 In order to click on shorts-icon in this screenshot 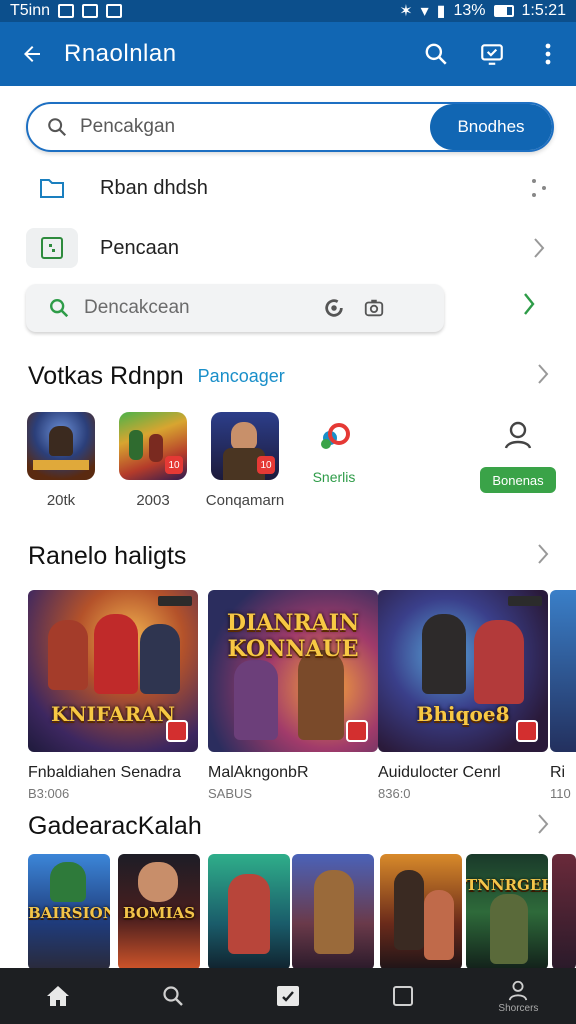, I will do `click(335, 436)`.